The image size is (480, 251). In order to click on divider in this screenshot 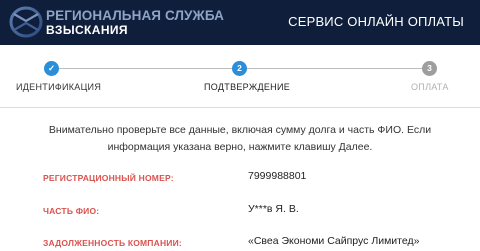, I will do `click(240, 107)`.